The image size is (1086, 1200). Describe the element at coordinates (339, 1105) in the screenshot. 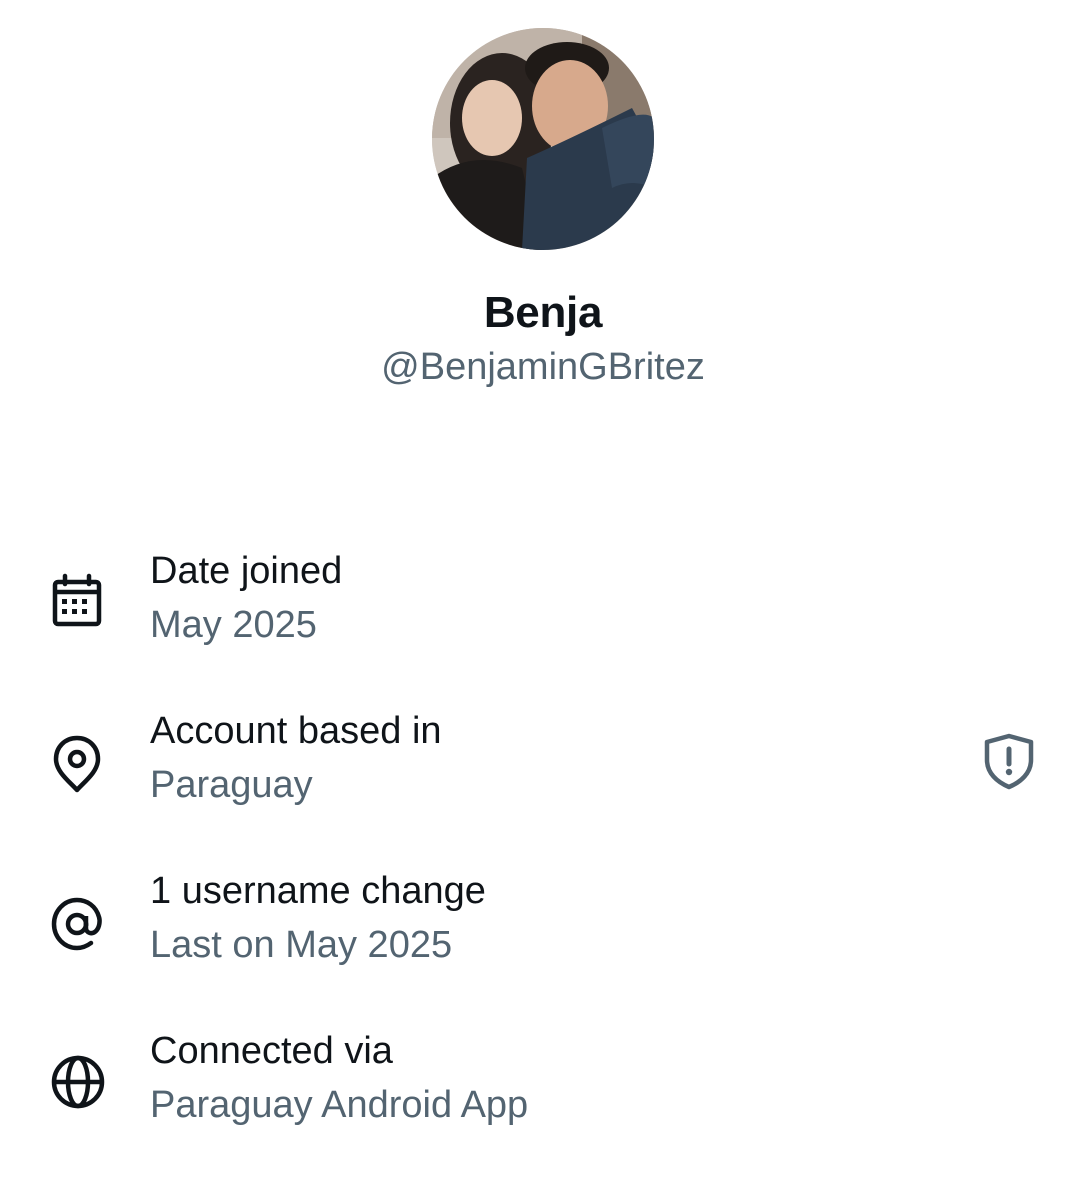

I see `info-row-value: Paraguay Android App` at that location.